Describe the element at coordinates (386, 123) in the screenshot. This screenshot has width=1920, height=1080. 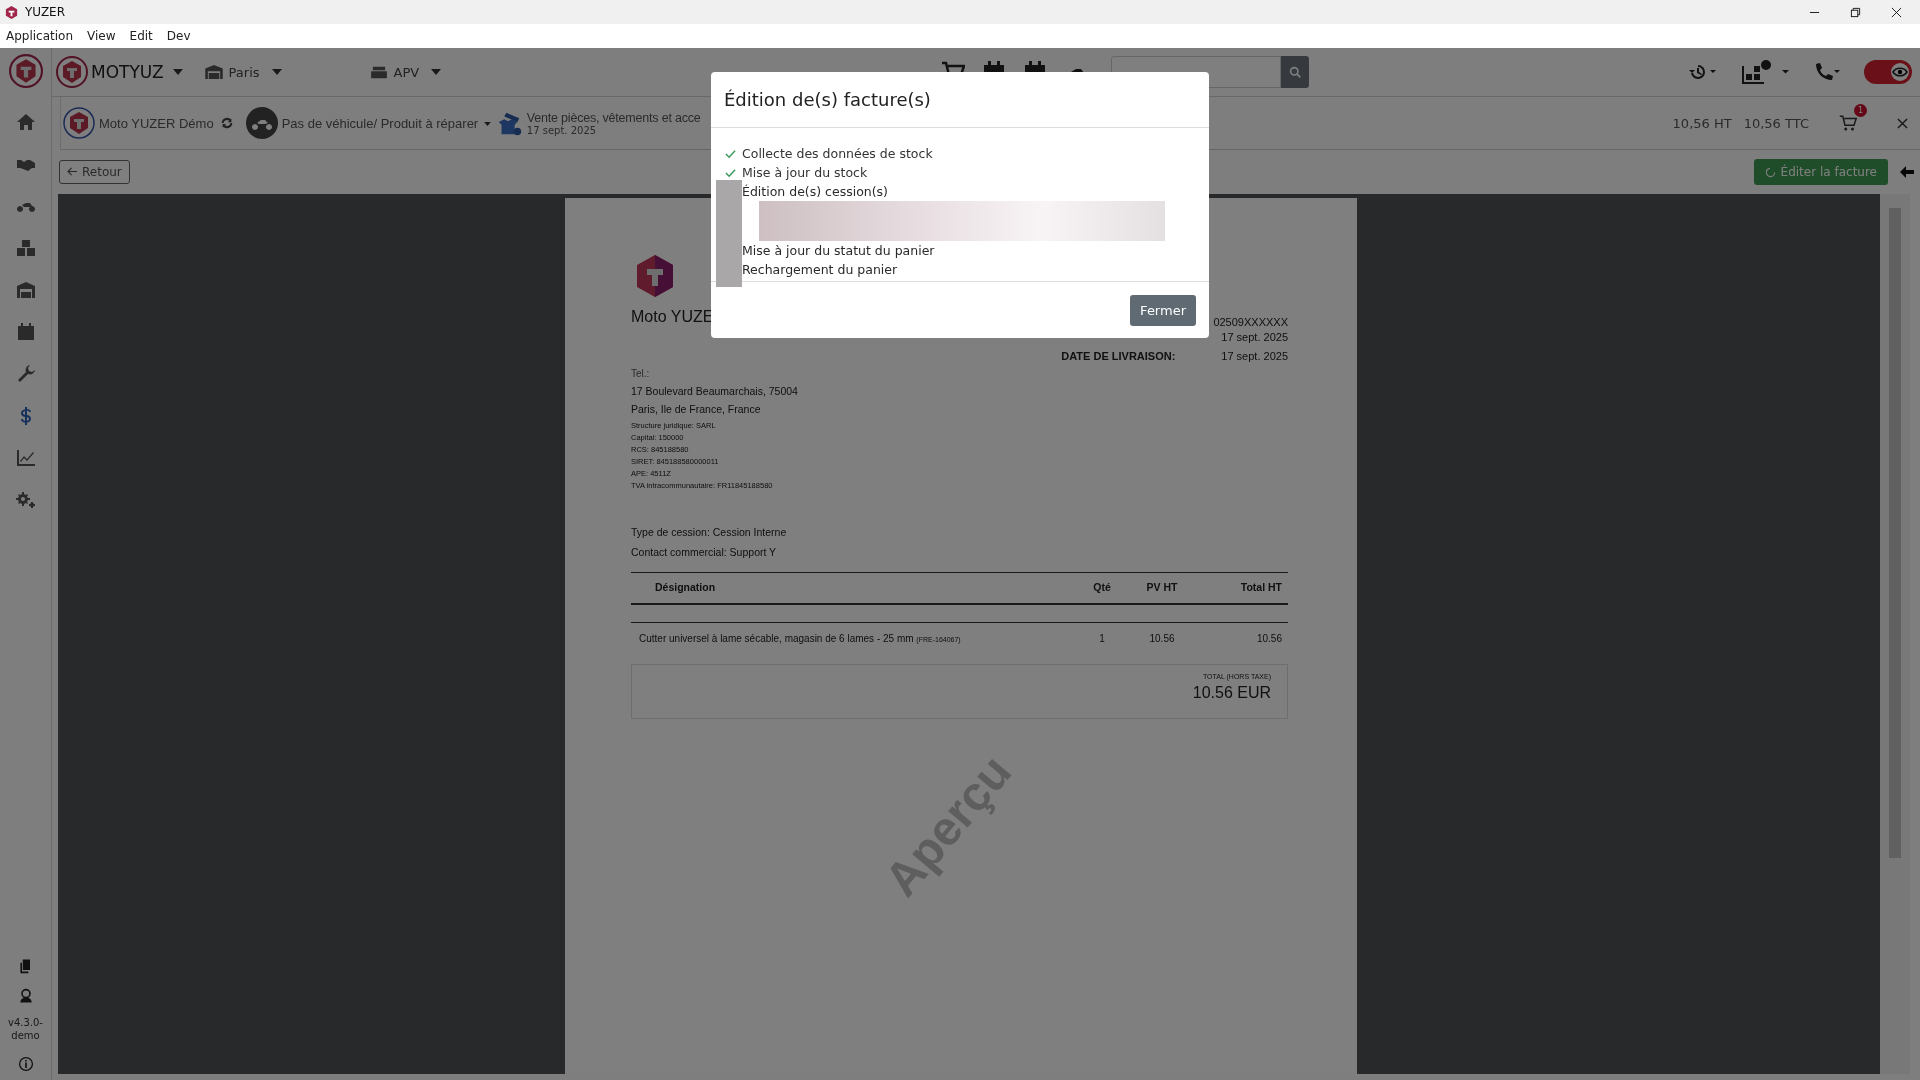
I see `vehicle-selector: Pas de véhicule/ Produit à réparer` at that location.